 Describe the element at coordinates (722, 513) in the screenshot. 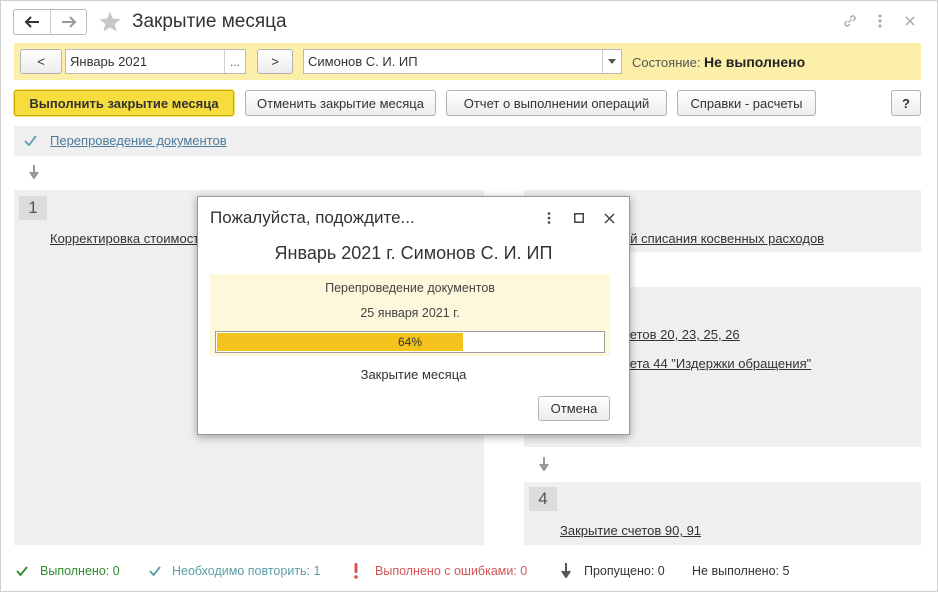

I see `step-4-block: 4 Закрытие счетов 90, 91` at that location.